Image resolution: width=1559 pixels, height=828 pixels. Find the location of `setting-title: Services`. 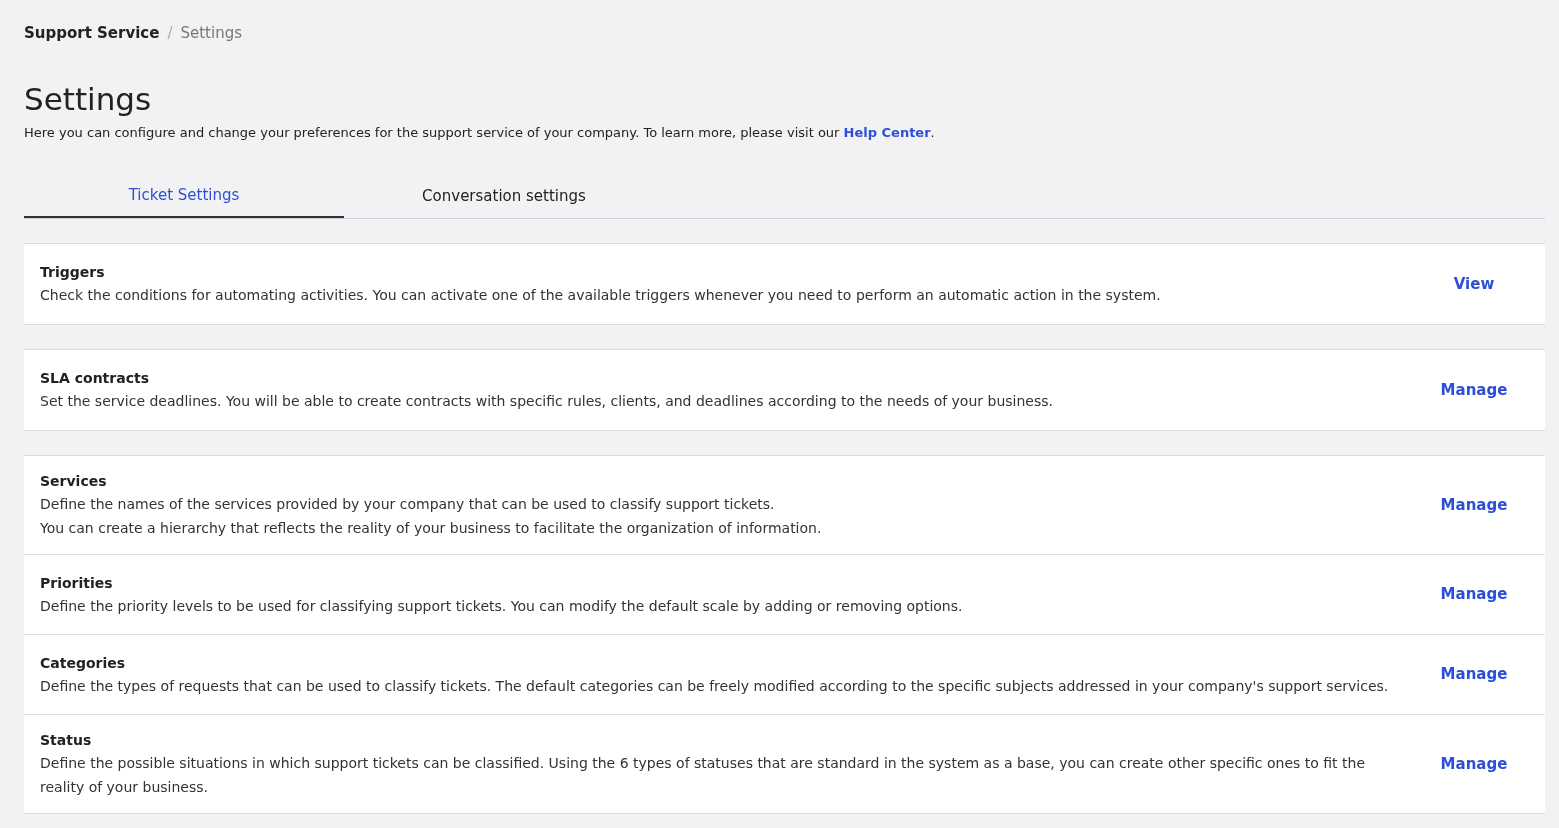

setting-title: Services is located at coordinates (74, 481).